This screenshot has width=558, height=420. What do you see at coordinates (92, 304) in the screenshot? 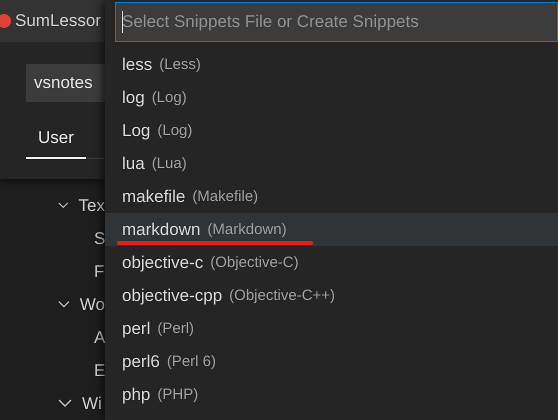
I see `tree-item: Wo` at bounding box center [92, 304].